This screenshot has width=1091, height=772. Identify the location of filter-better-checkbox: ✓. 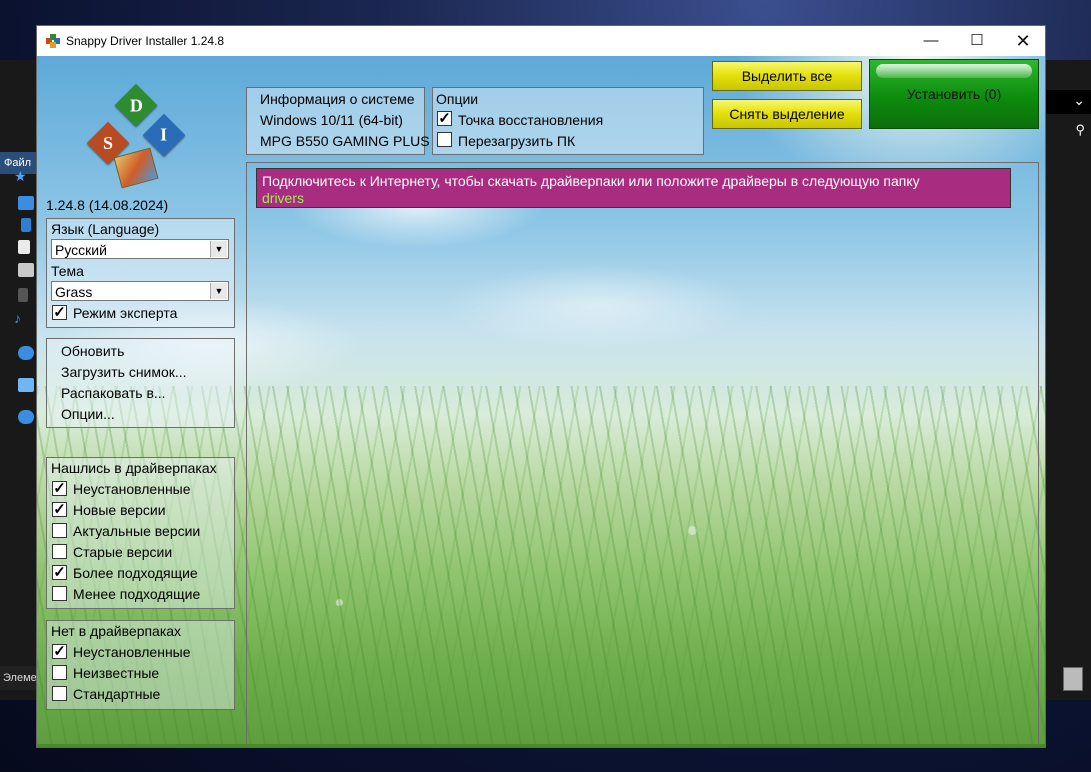
(59, 572).